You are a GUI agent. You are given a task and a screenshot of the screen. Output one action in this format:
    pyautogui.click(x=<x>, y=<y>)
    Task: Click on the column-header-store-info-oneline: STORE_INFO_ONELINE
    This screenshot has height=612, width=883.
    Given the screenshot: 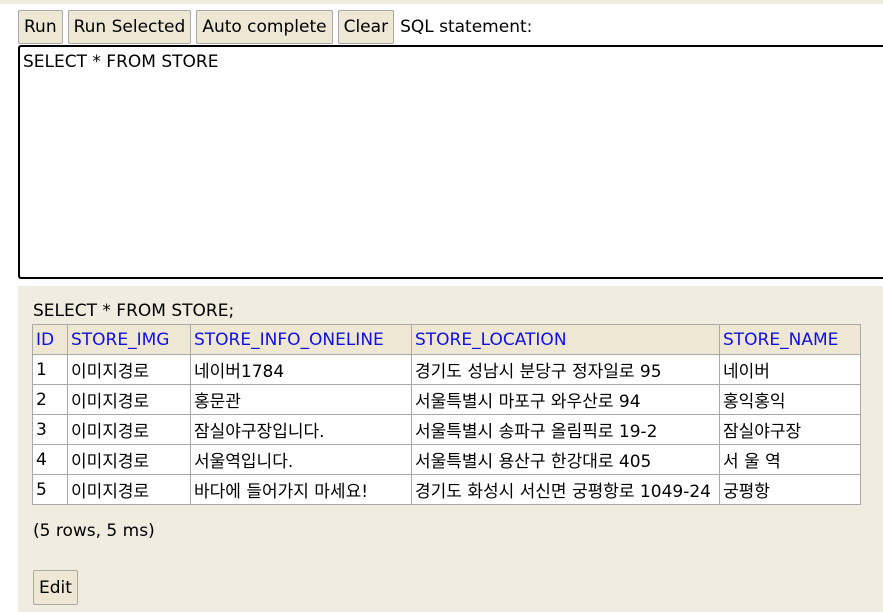 What is the action you would take?
    pyautogui.click(x=301, y=339)
    